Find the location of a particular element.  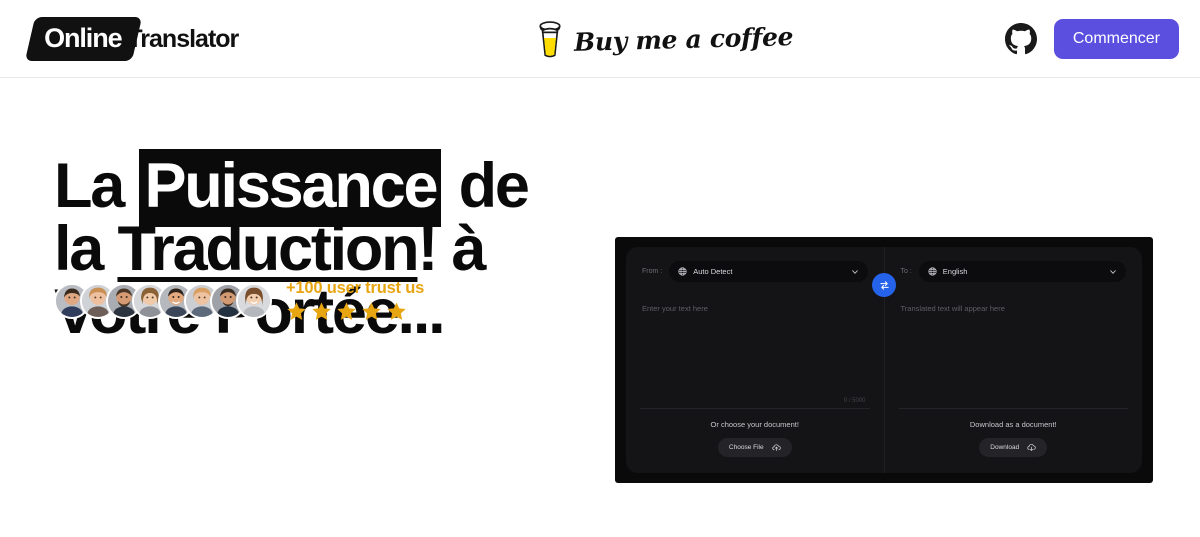

trust-label: +100 user trust us is located at coordinates (355, 288).